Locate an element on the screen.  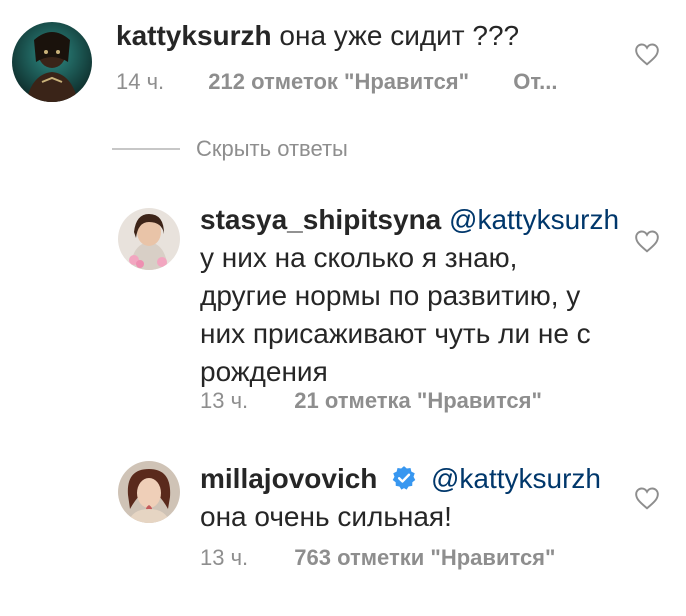
comment-text: она очень сильная! is located at coordinates (326, 516).